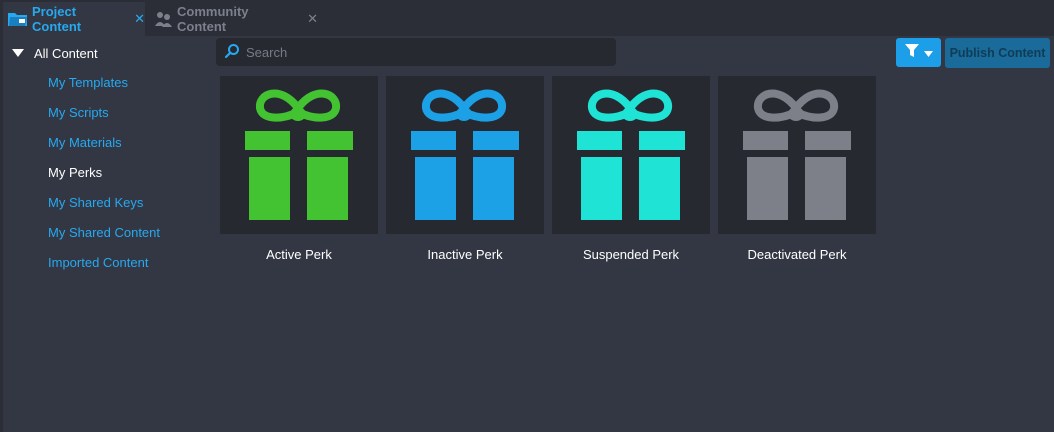 The height and width of the screenshot is (432, 1054). What do you see at coordinates (18, 53) in the screenshot?
I see `triangle-down-icon` at bounding box center [18, 53].